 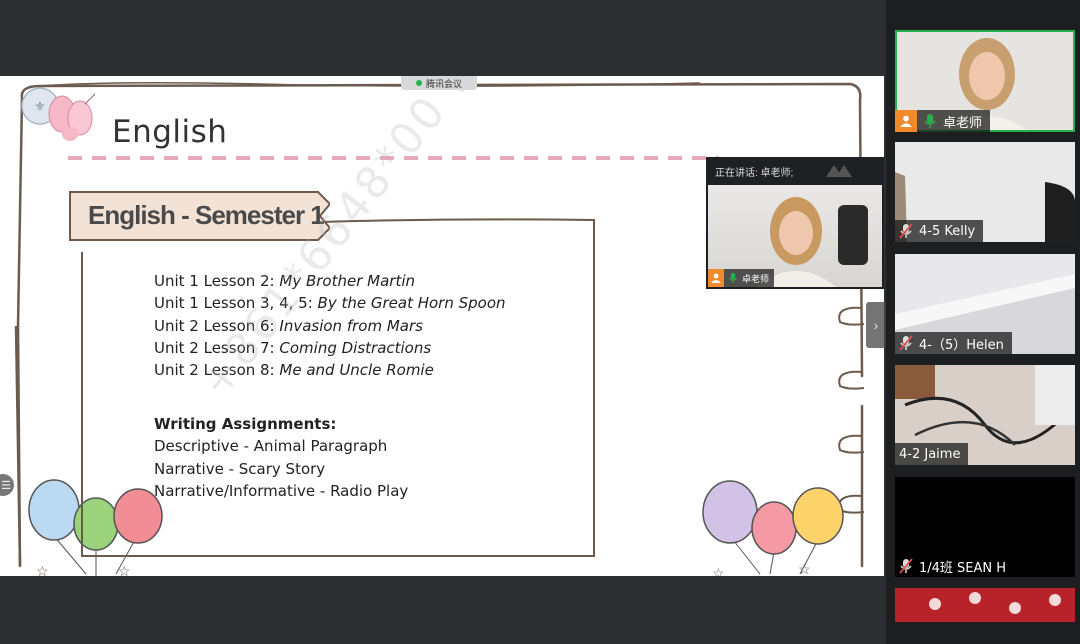 I want to click on participant-label: 1/4班 SEAN H, so click(x=954, y=566).